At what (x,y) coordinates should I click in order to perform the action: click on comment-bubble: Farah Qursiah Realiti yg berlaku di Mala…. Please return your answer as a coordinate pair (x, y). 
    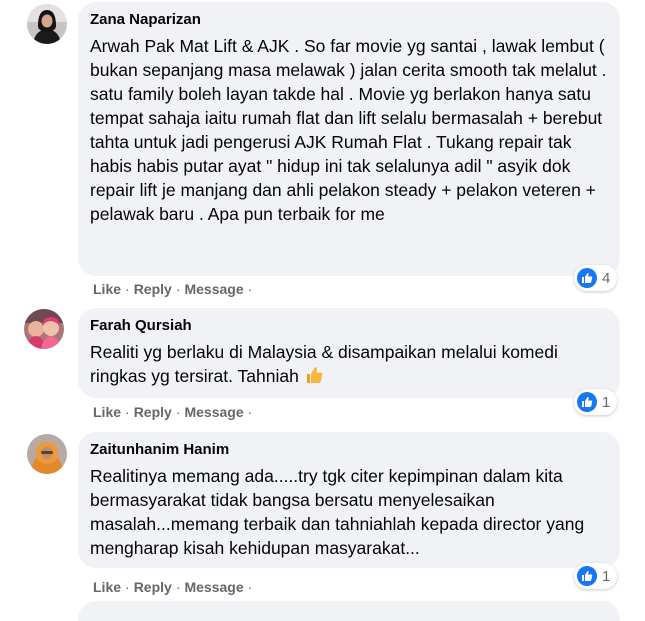
    Looking at the image, I should click on (349, 353).